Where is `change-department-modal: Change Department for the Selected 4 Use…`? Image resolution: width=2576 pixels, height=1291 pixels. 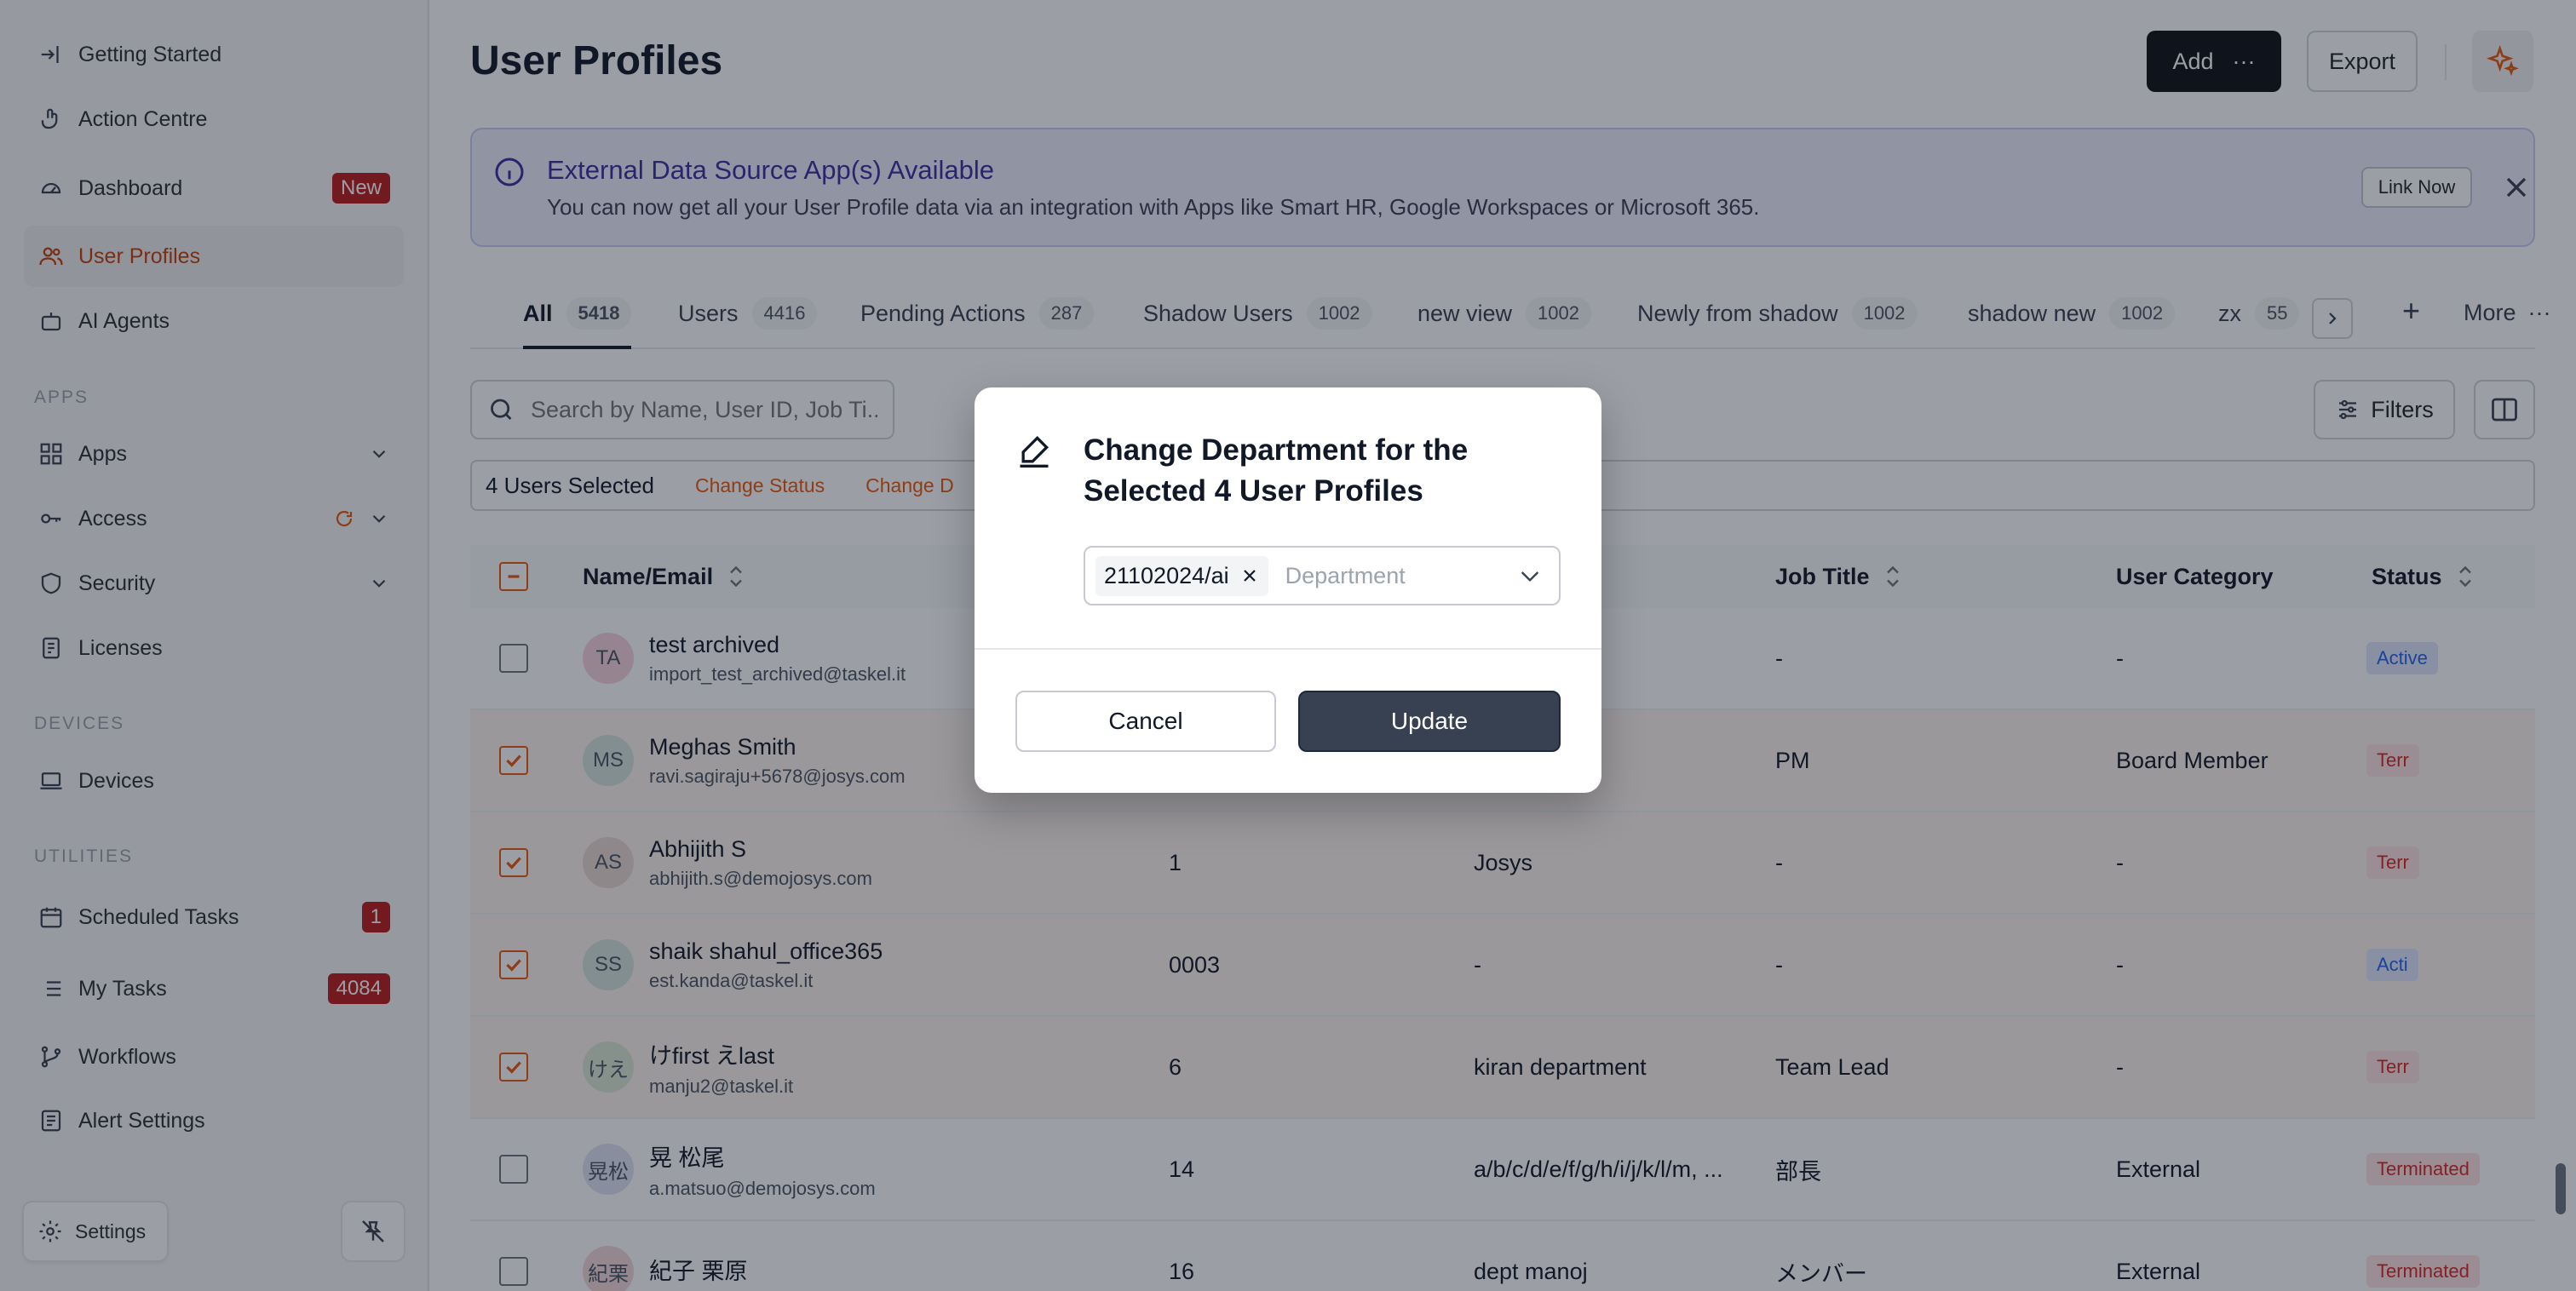 change-department-modal: Change Department for the Selected 4 Use… is located at coordinates (1288, 590).